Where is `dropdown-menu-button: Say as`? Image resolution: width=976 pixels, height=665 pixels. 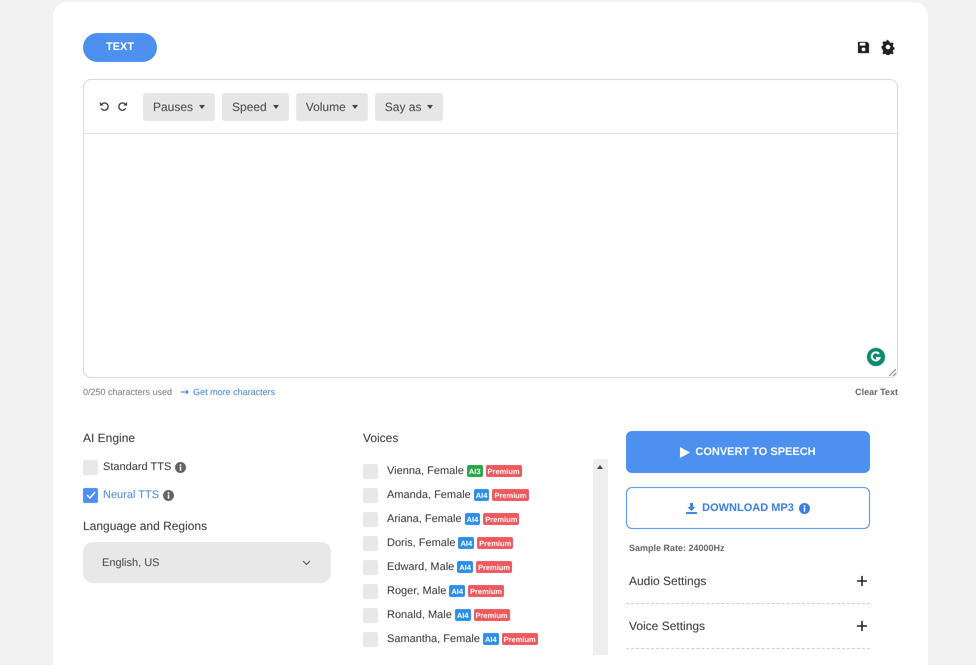 dropdown-menu-button: Say as is located at coordinates (409, 106).